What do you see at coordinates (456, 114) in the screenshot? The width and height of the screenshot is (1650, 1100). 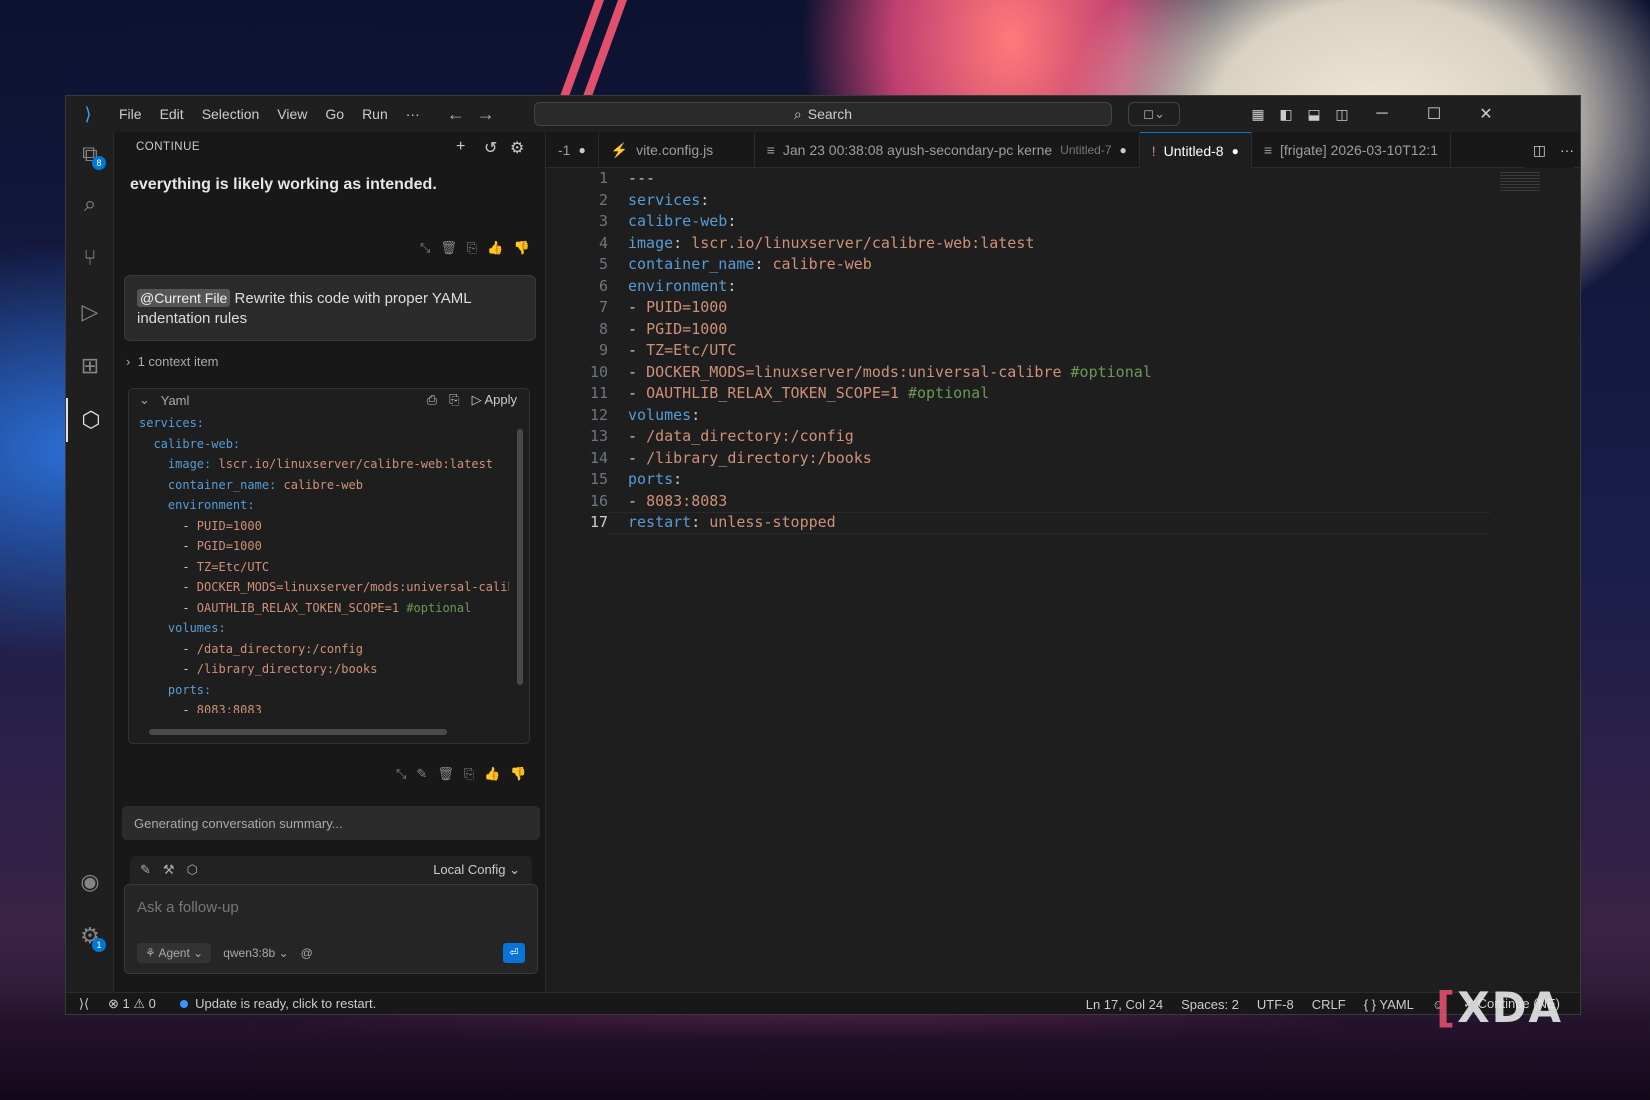 I see `back-arrow-icon: ←` at bounding box center [456, 114].